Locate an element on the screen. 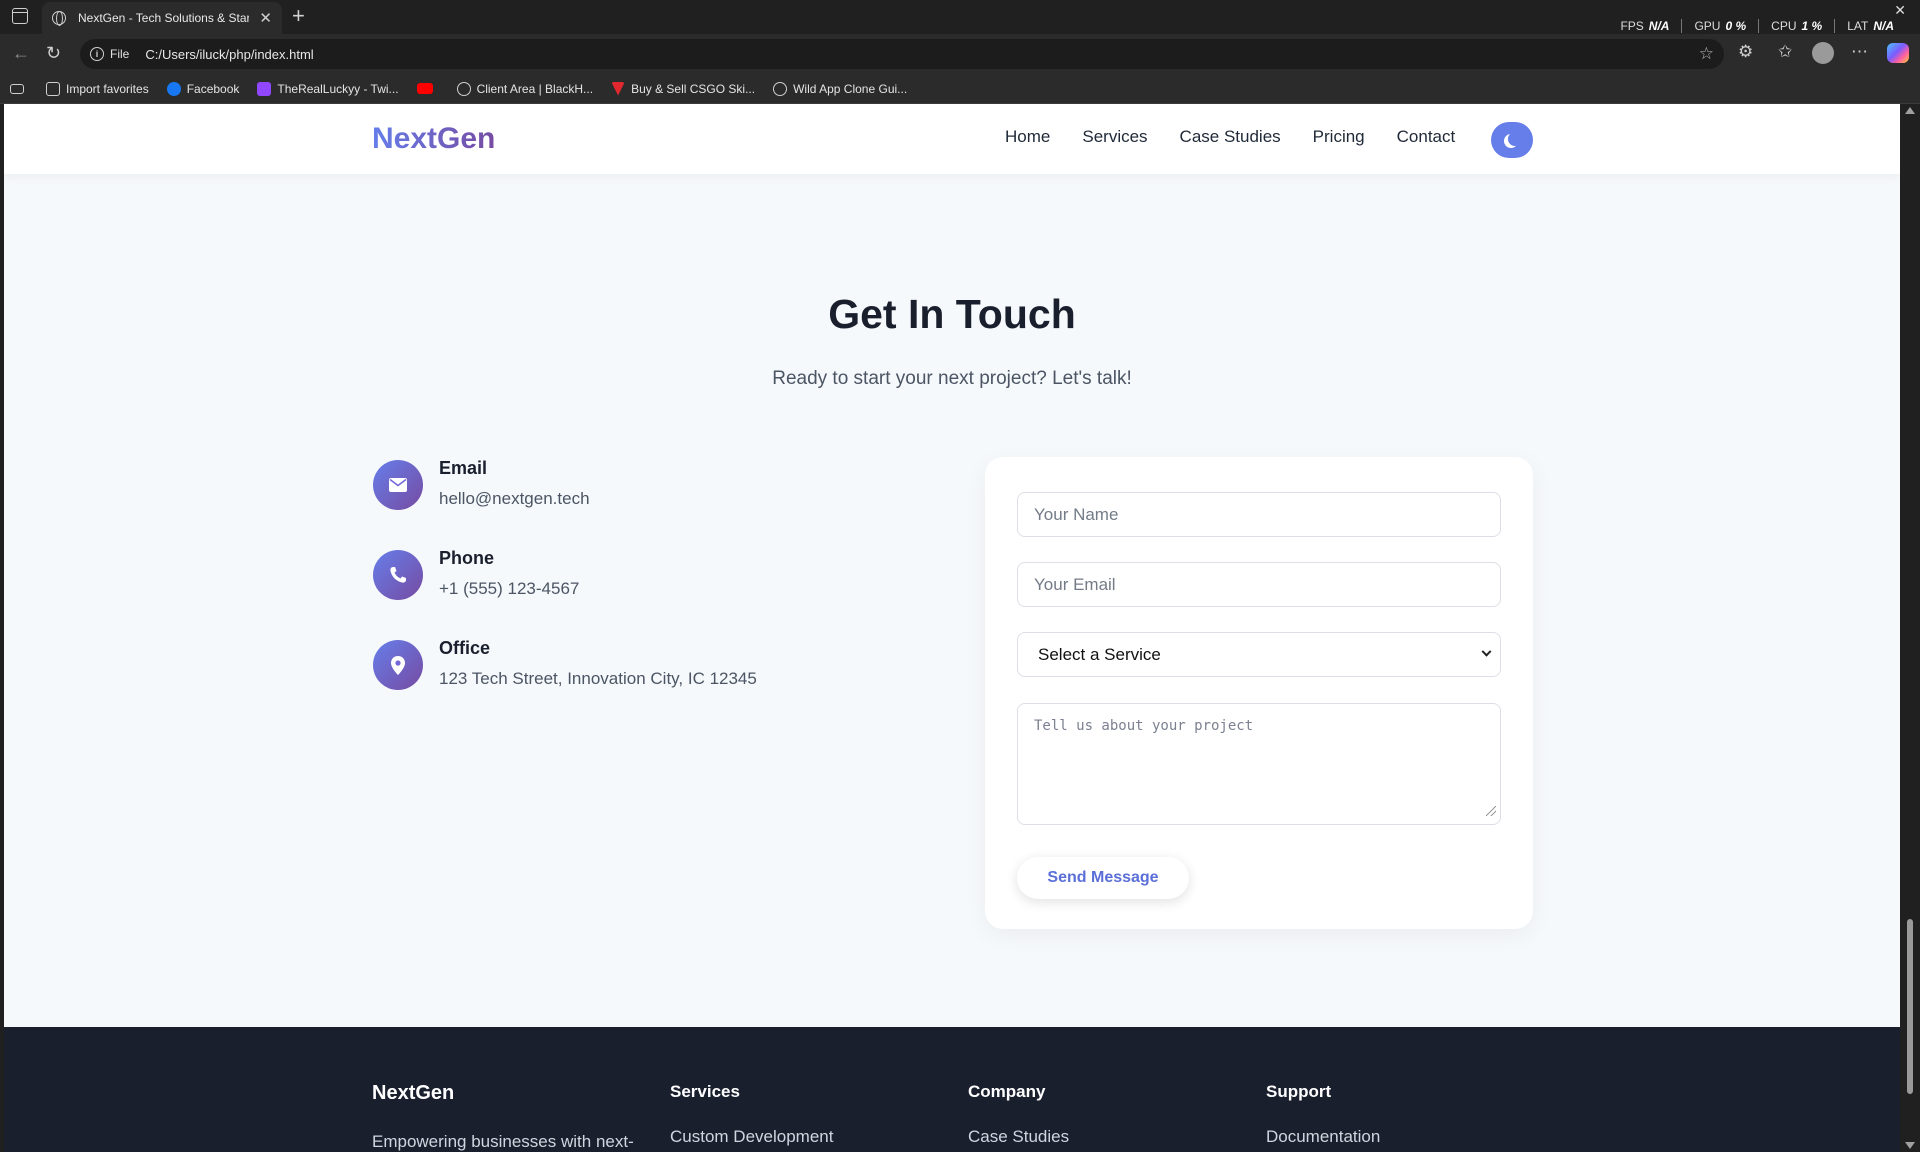  contact-label: Phone is located at coordinates (467, 558).